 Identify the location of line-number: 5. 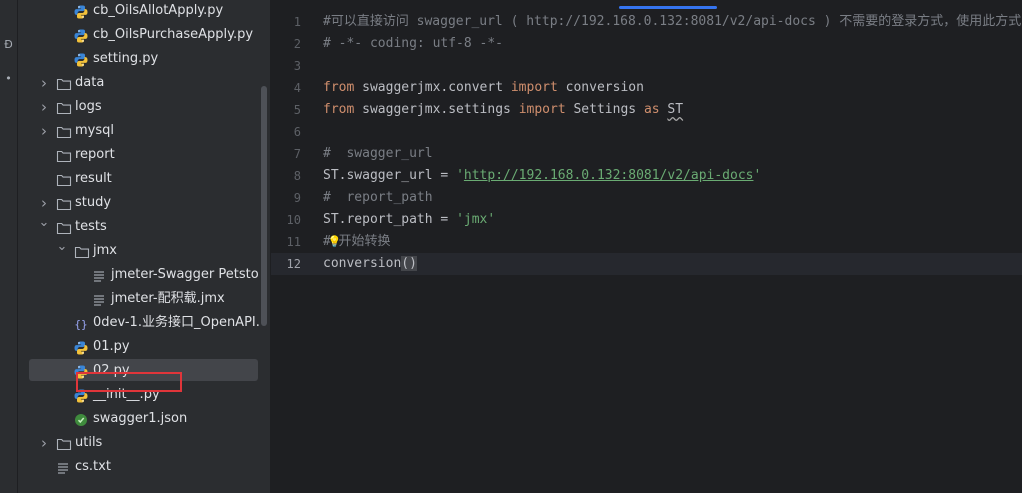
(297, 110).